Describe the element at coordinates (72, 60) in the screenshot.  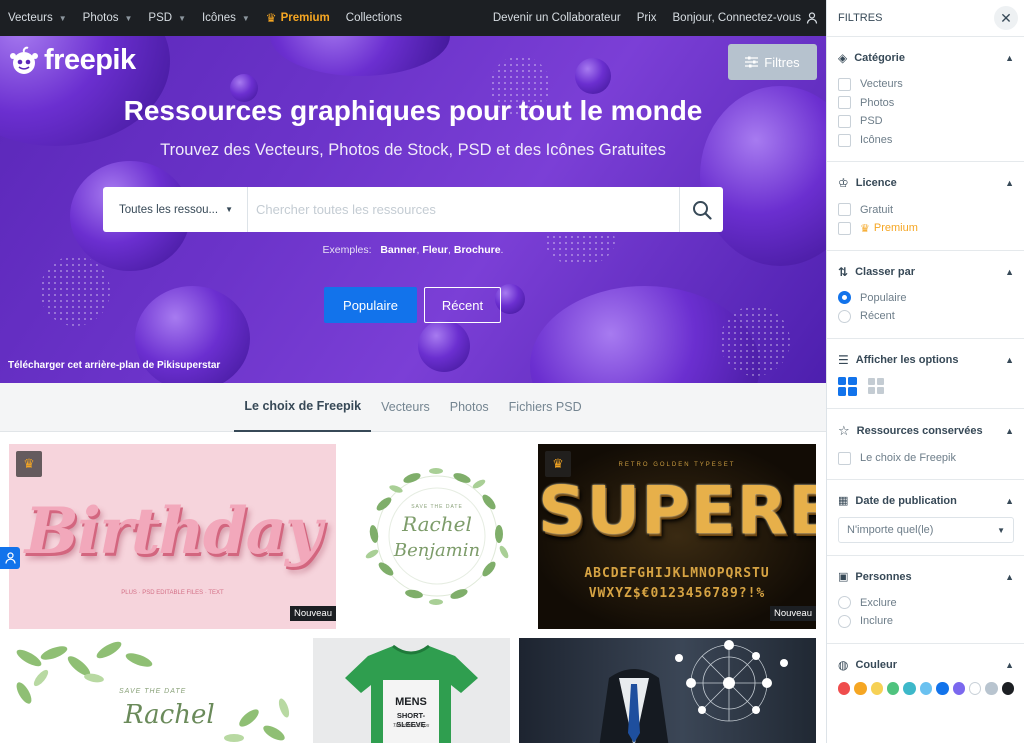
I see `freepik-logo: freepik` at that location.